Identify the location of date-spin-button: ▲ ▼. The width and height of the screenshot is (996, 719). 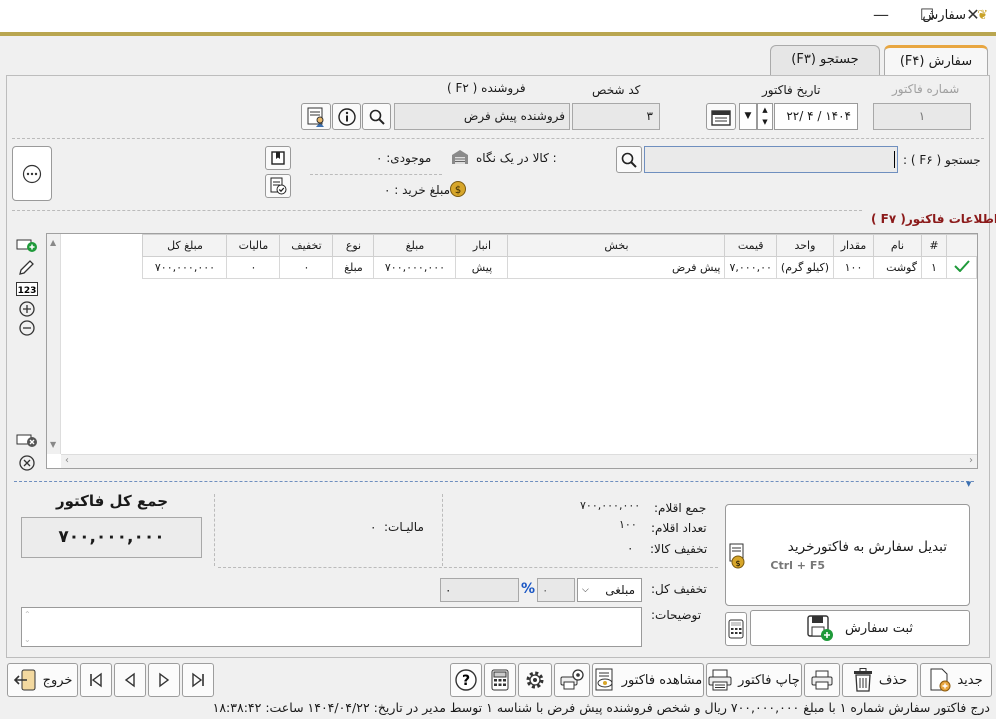
(765, 116).